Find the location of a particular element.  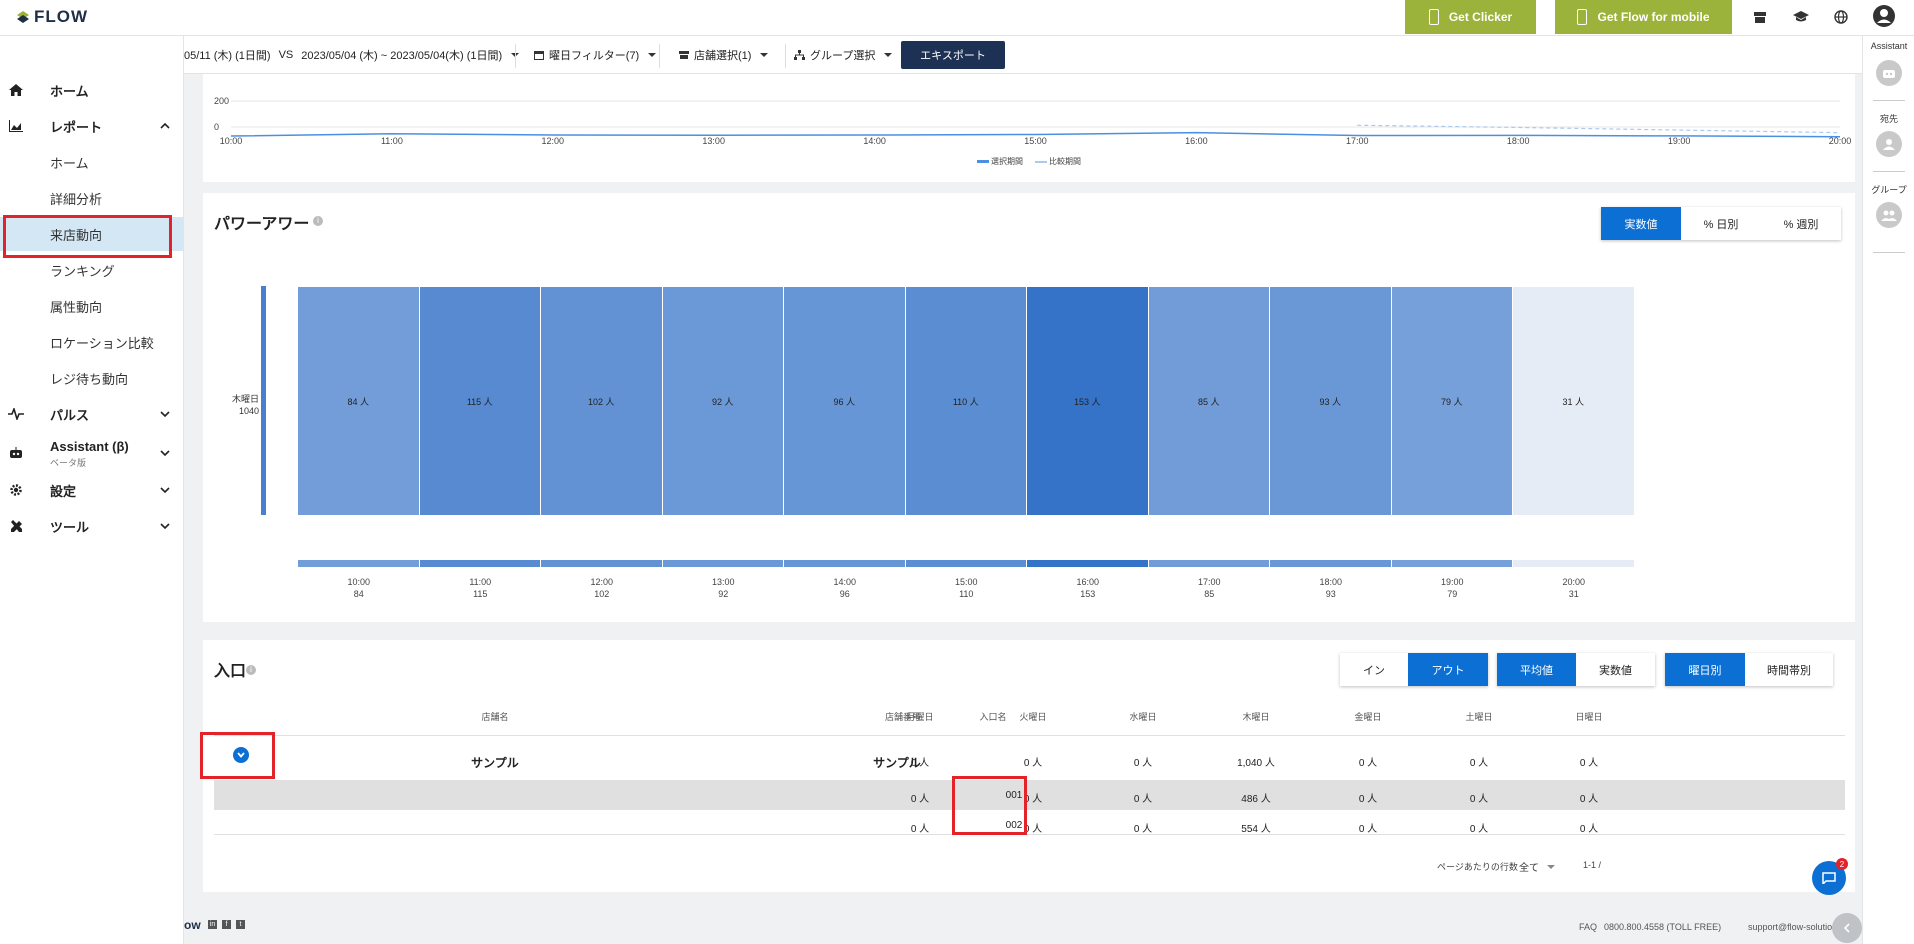

sidebar-subitem-report-home: ホーム is located at coordinates (92, 162).